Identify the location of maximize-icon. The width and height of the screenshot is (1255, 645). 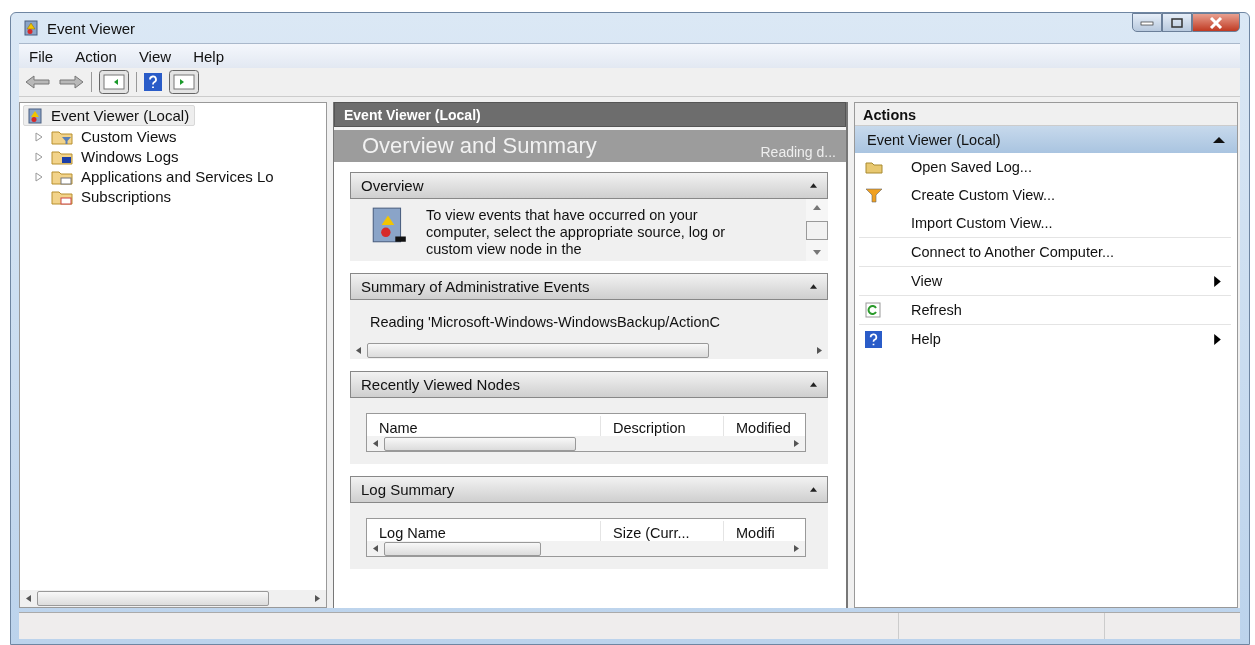
(1177, 22).